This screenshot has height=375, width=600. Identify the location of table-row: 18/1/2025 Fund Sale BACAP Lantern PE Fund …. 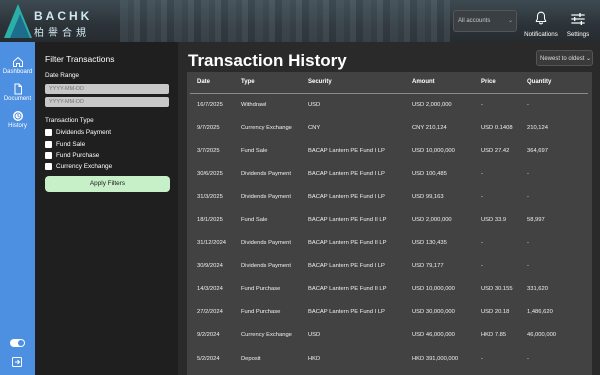
(389, 219).